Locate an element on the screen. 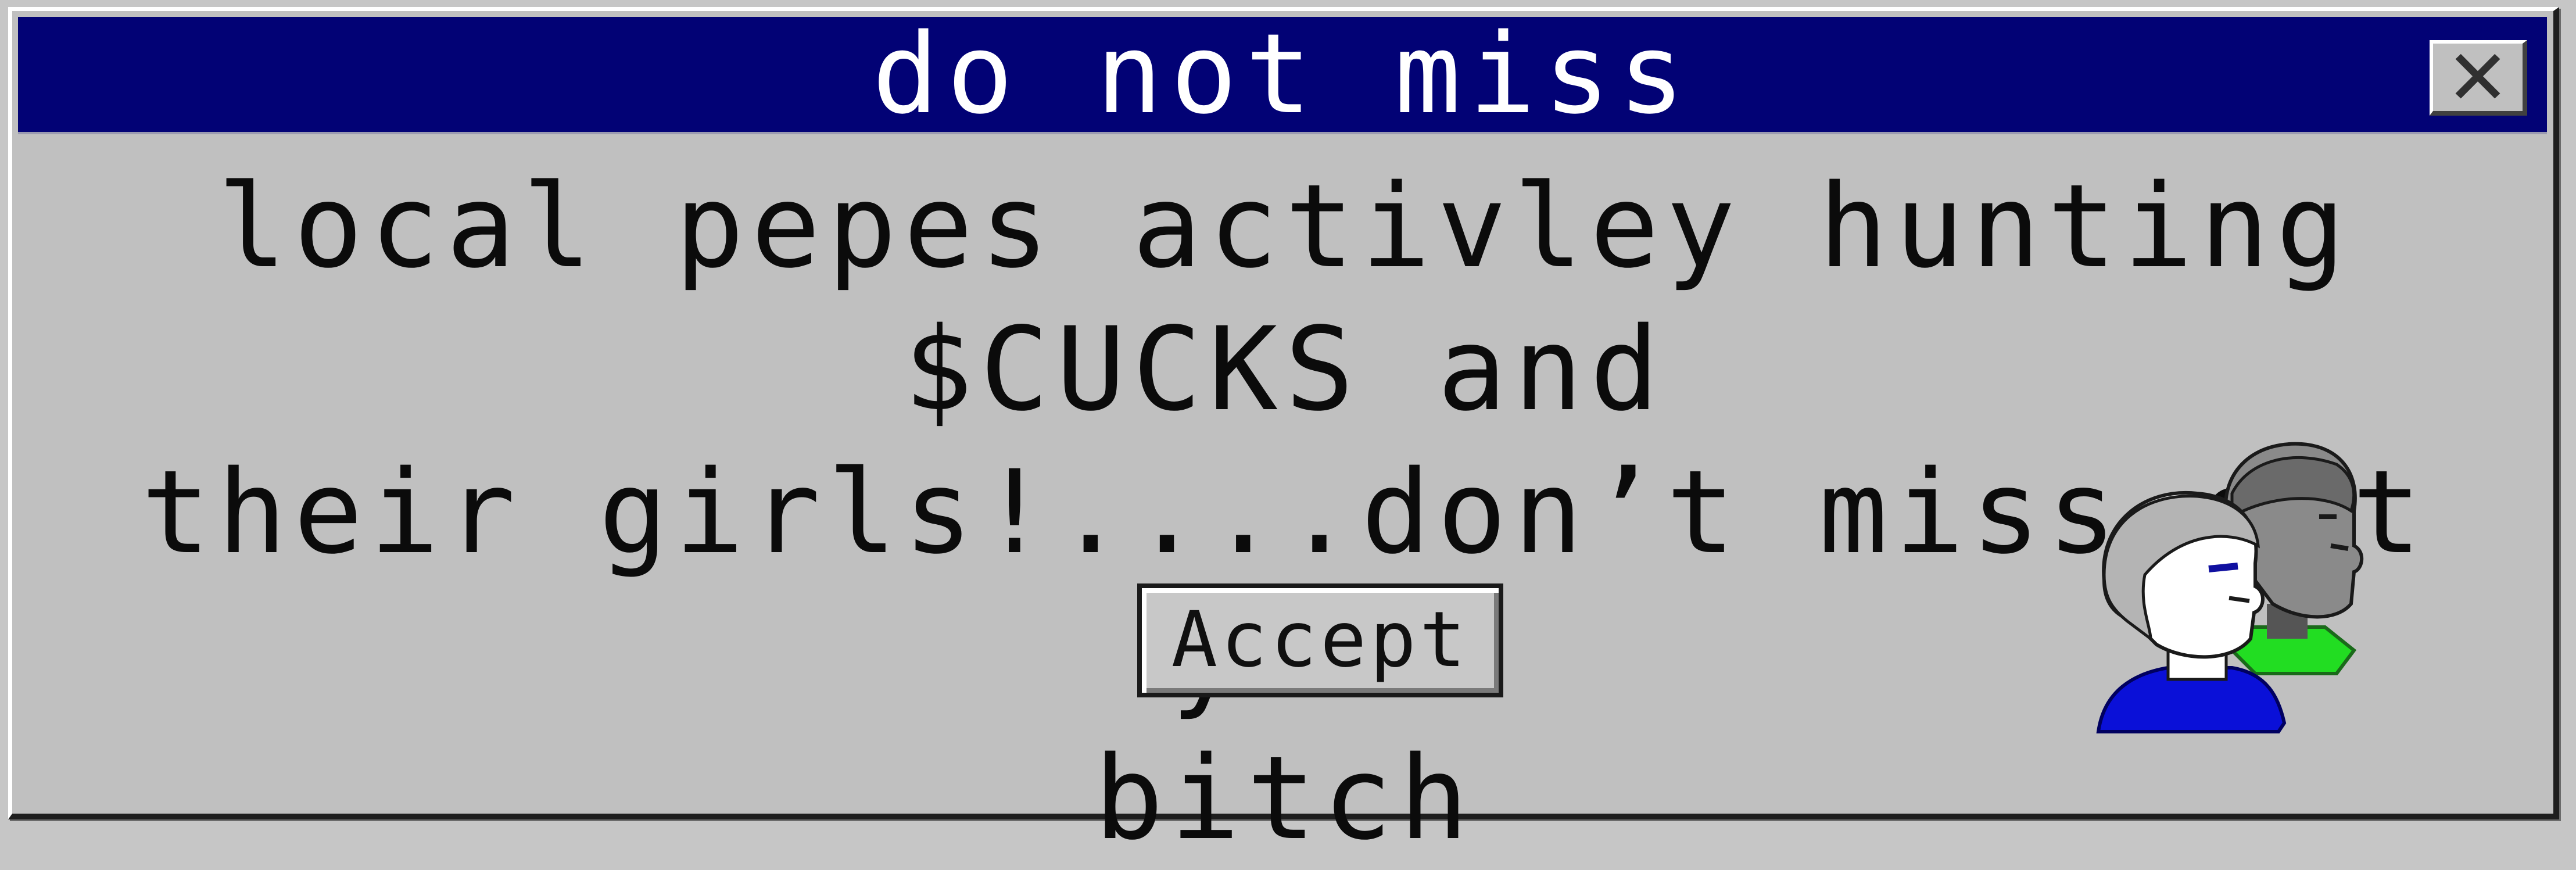 The width and height of the screenshot is (2576, 870). dialog-title: do not miss is located at coordinates (1282, 74).